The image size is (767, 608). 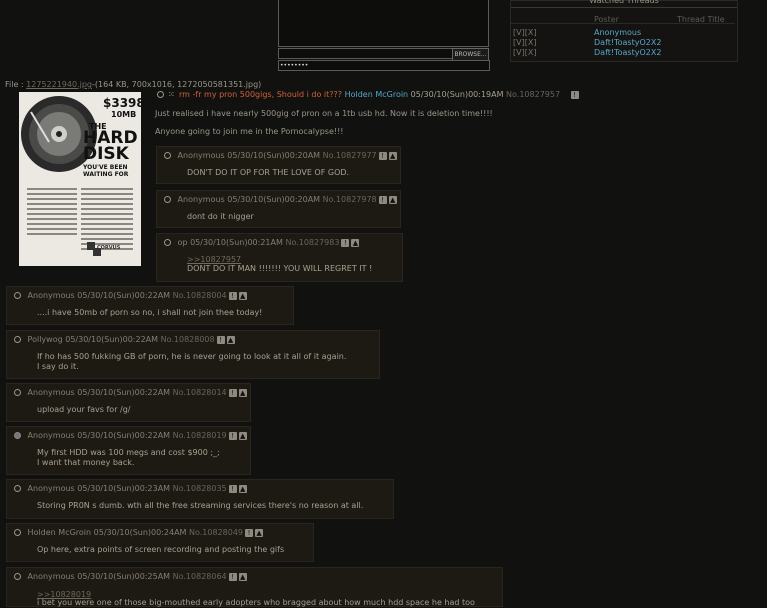 What do you see at coordinates (200, 576) in the screenshot?
I see `reply-post-number: No.10828064` at bounding box center [200, 576].